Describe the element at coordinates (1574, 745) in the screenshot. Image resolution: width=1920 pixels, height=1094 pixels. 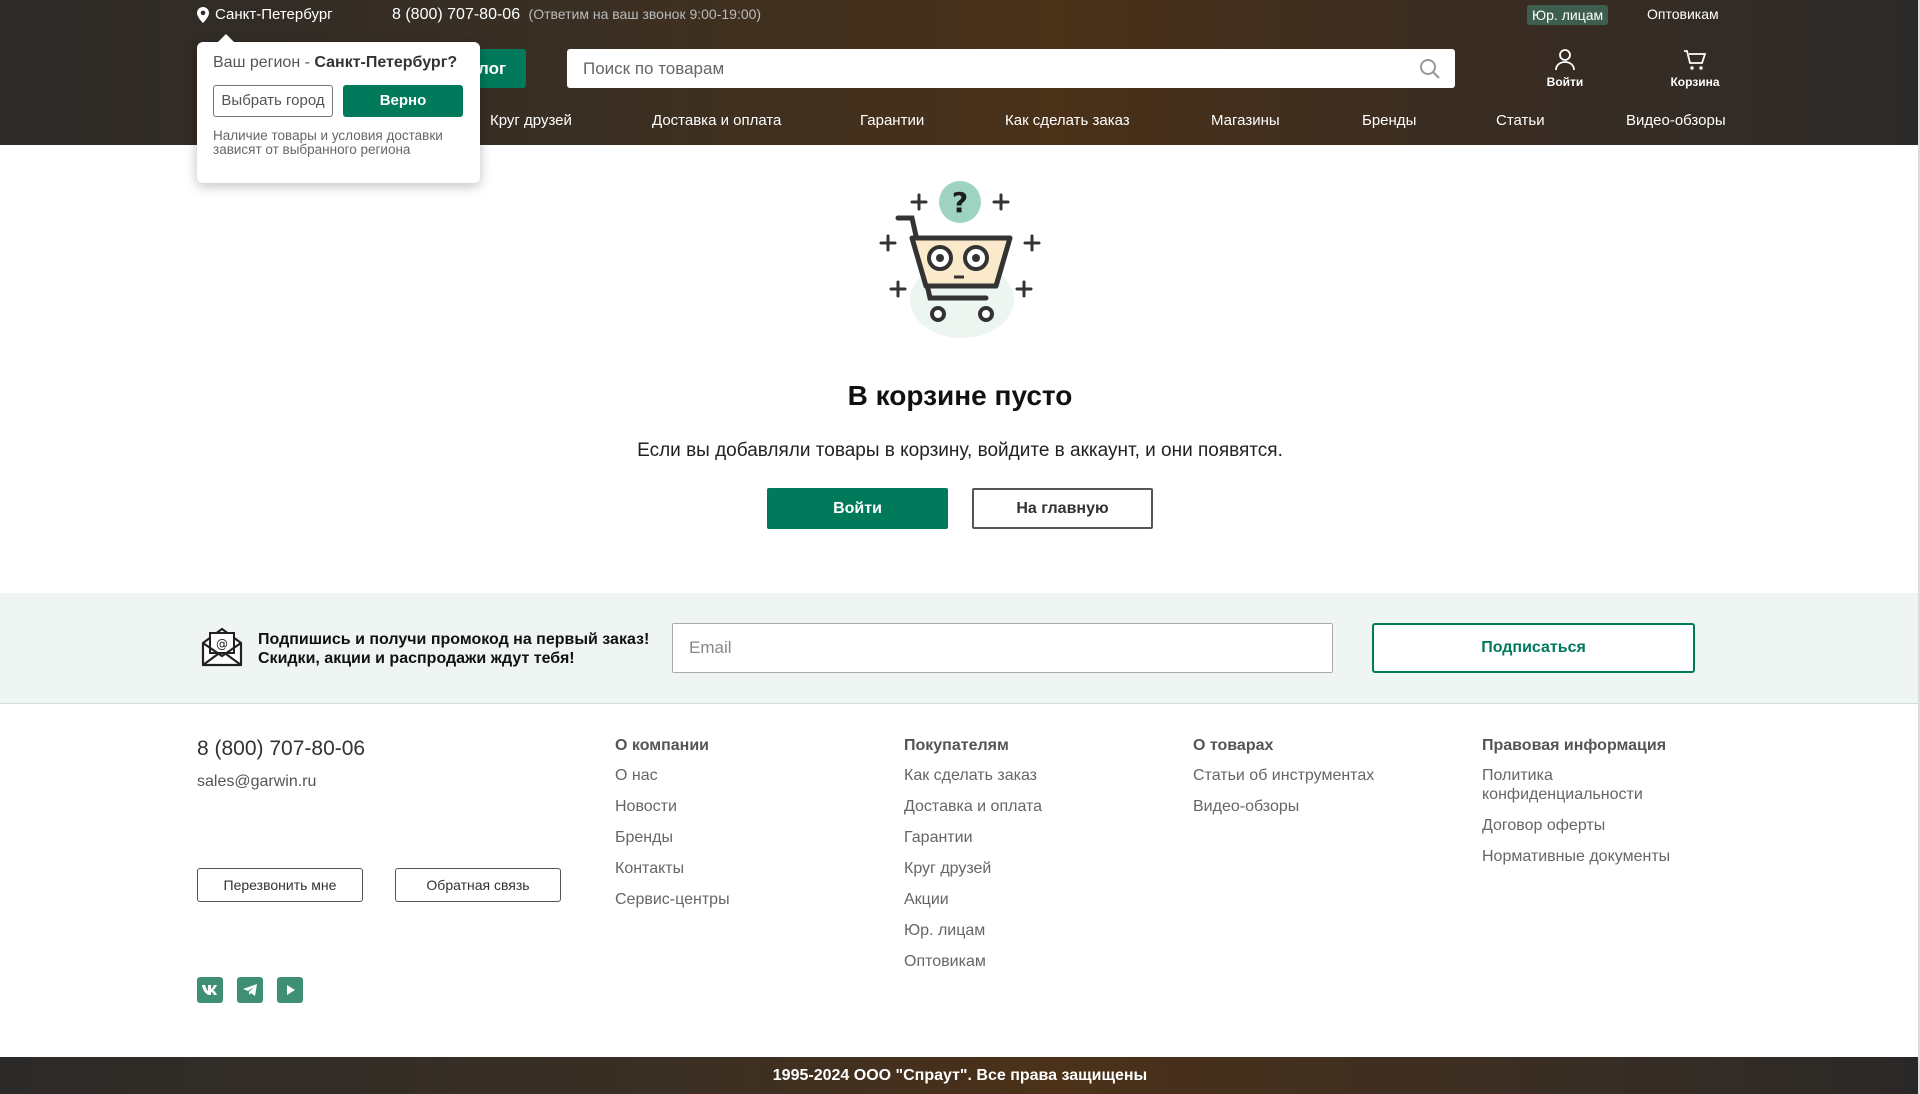
I see `footer-column-title: Правовая информация` at that location.